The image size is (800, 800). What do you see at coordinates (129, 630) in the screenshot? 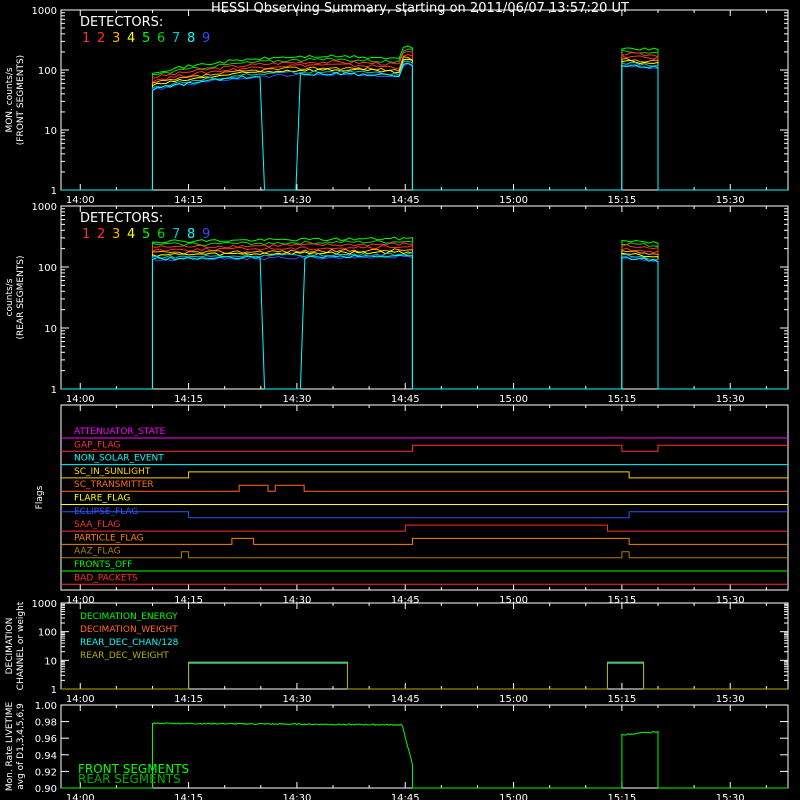
I see `decimation-legend-2: DECIMATION_WEIGHT` at bounding box center [129, 630].